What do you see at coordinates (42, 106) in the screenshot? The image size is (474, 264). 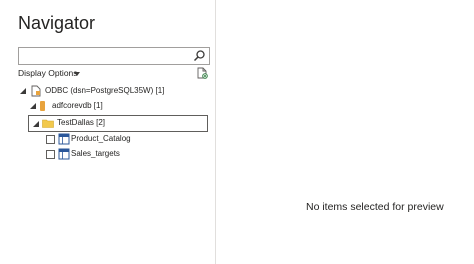 I see `database-icon` at bounding box center [42, 106].